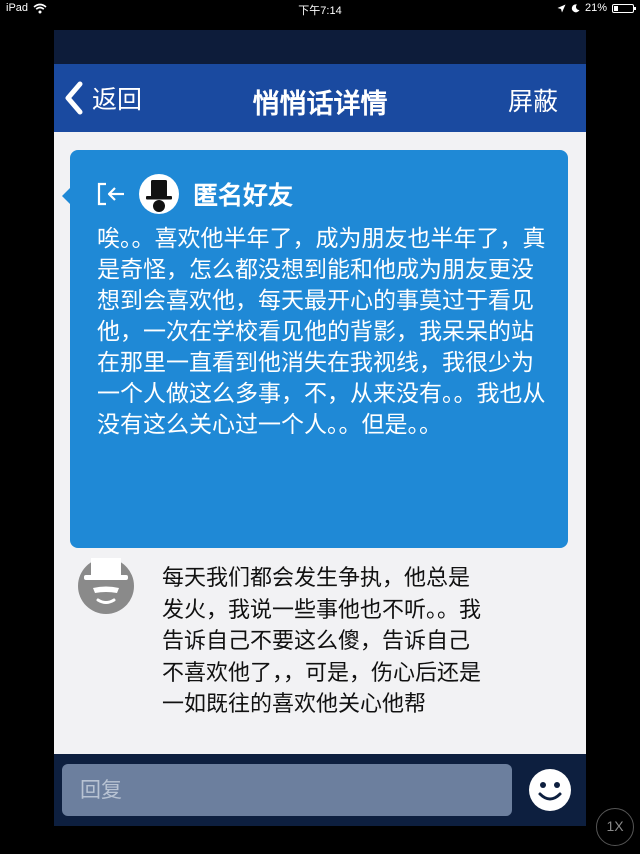 The image size is (640, 854). Describe the element at coordinates (624, 8) in the screenshot. I see `battery-icon` at that location.